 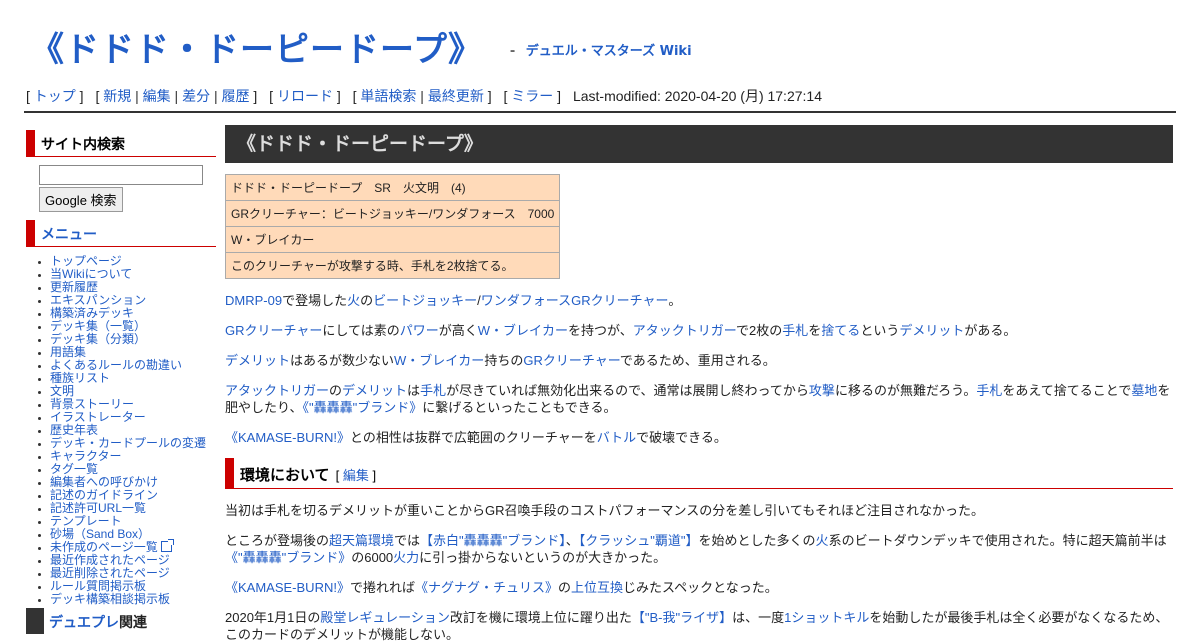 I want to click on menu-item-link: 歴史年表, so click(x=74, y=430).